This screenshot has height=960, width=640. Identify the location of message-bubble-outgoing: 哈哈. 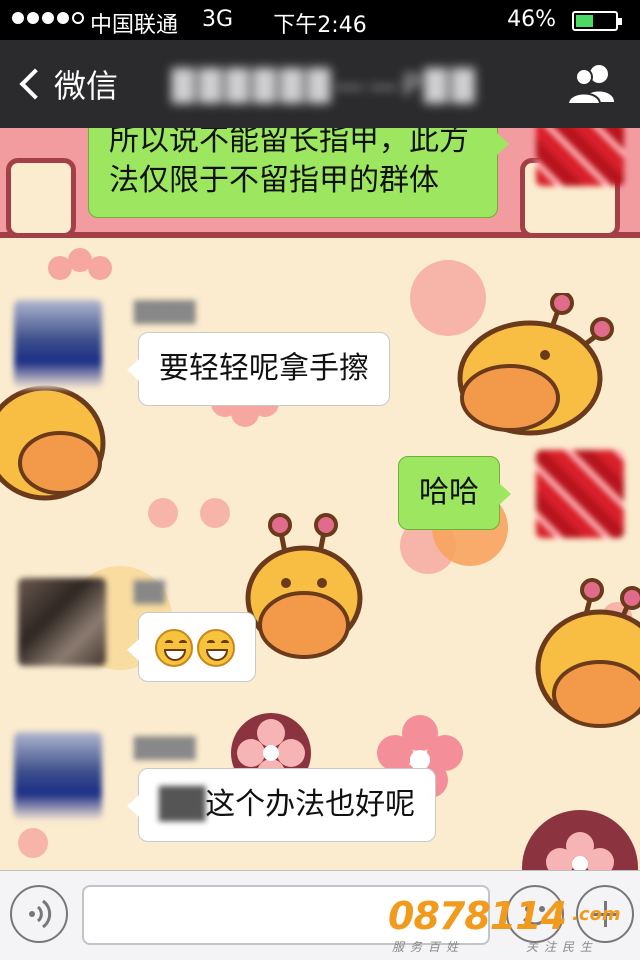
(454, 493).